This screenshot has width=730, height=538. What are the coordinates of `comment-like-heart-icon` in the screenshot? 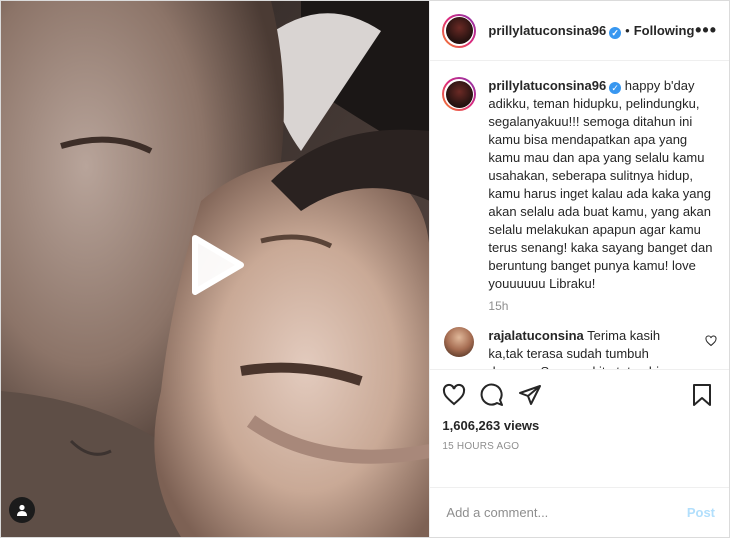 It's located at (711, 341).